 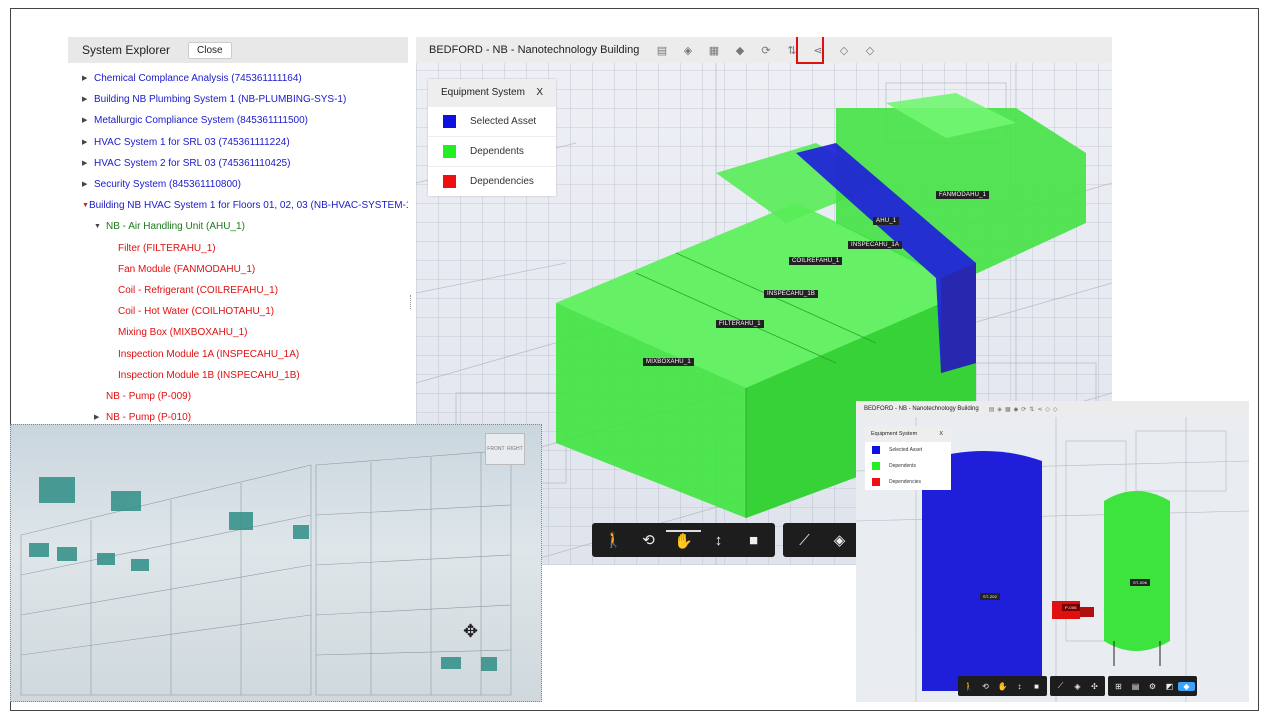 What do you see at coordinates (238, 184) in the screenshot?
I see `tree-item-security: ▶ Security System (845361110800)` at bounding box center [238, 184].